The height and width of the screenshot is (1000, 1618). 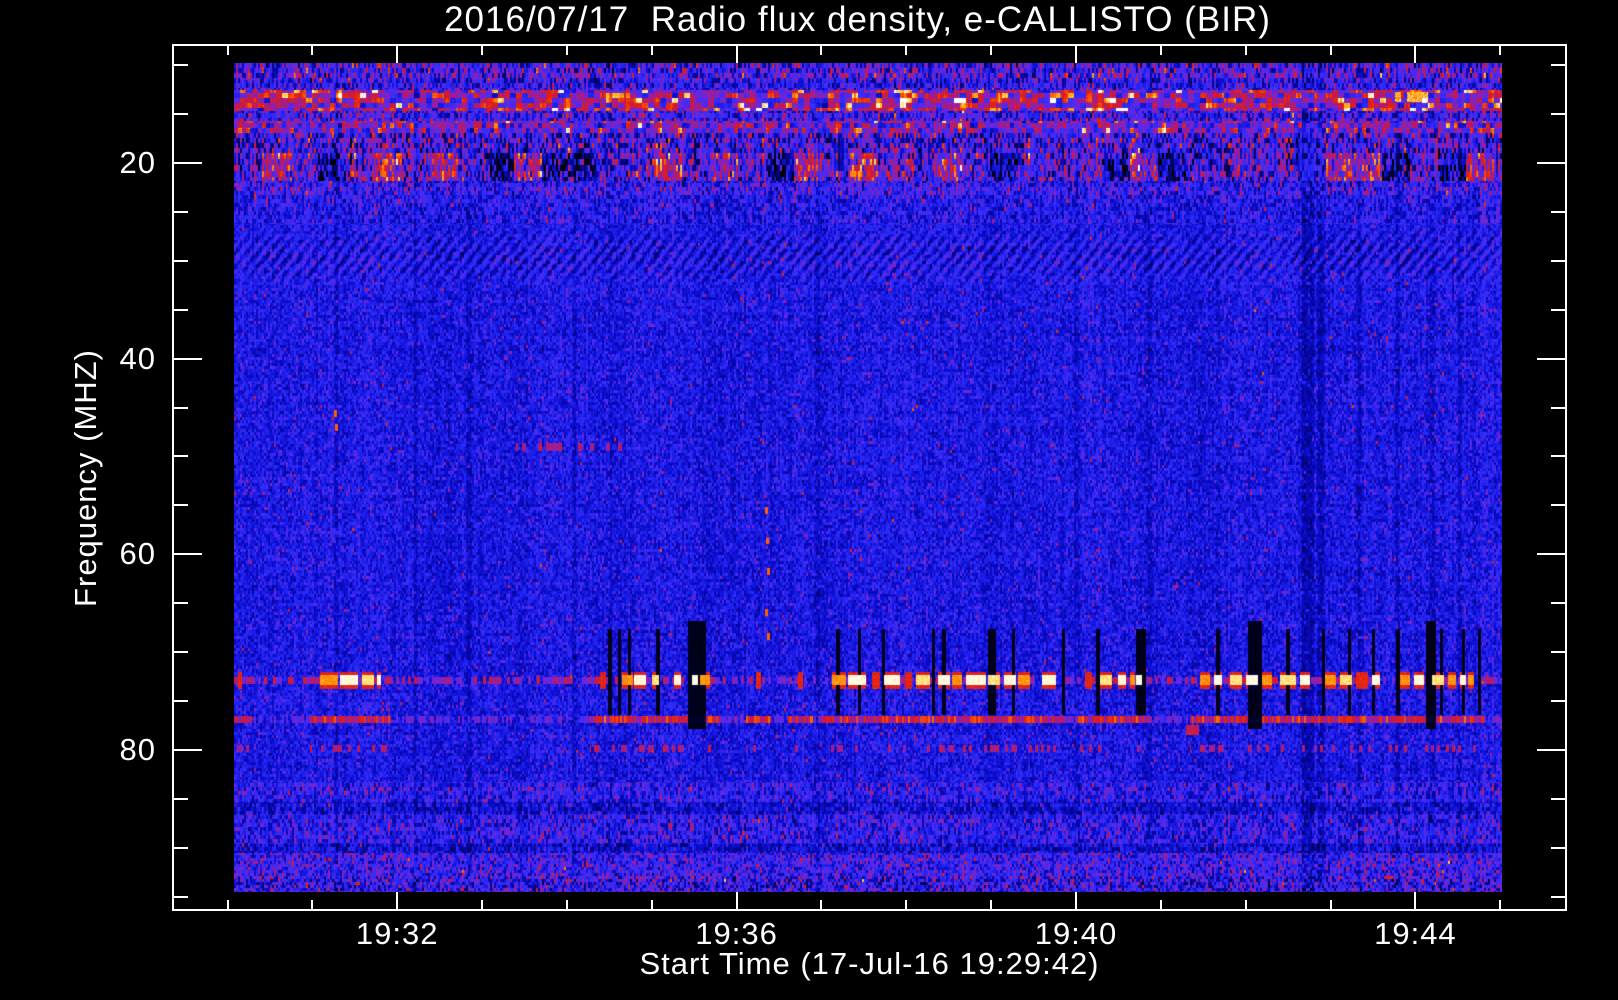 What do you see at coordinates (85, 478) in the screenshot?
I see `y-axis-title: Frequency (MHZ)` at bounding box center [85, 478].